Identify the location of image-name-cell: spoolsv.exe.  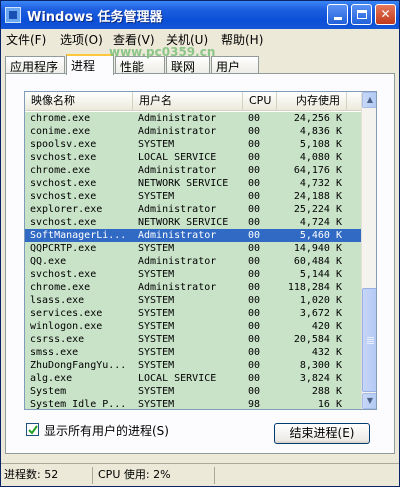
(63, 144).